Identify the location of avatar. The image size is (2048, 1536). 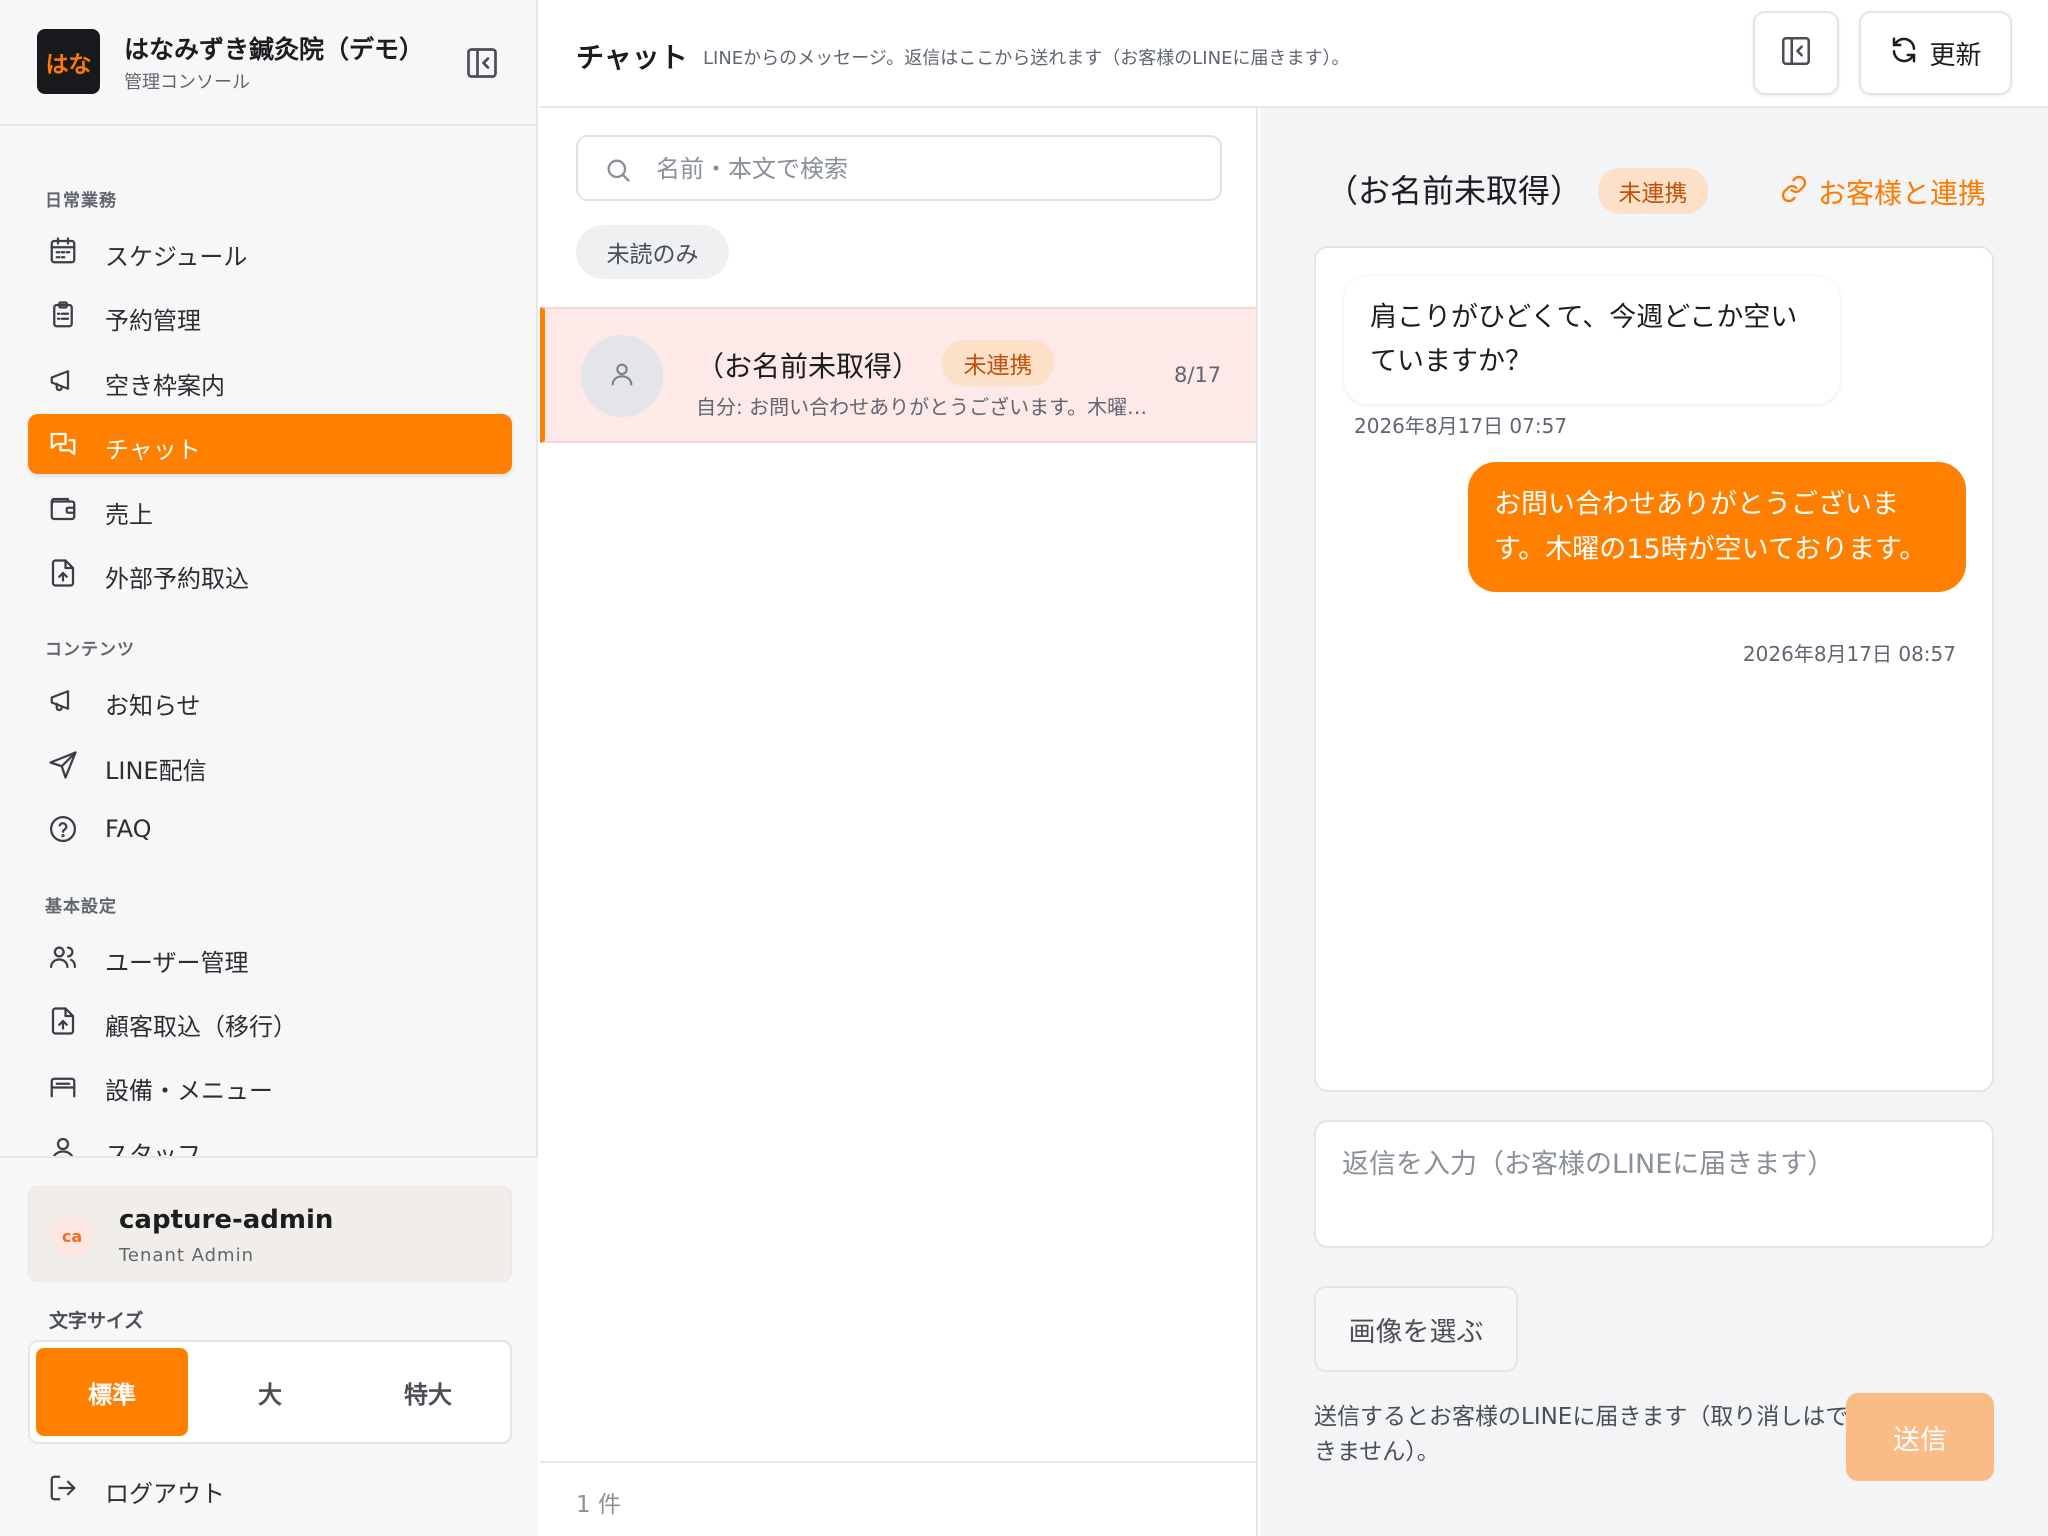
(622, 376).